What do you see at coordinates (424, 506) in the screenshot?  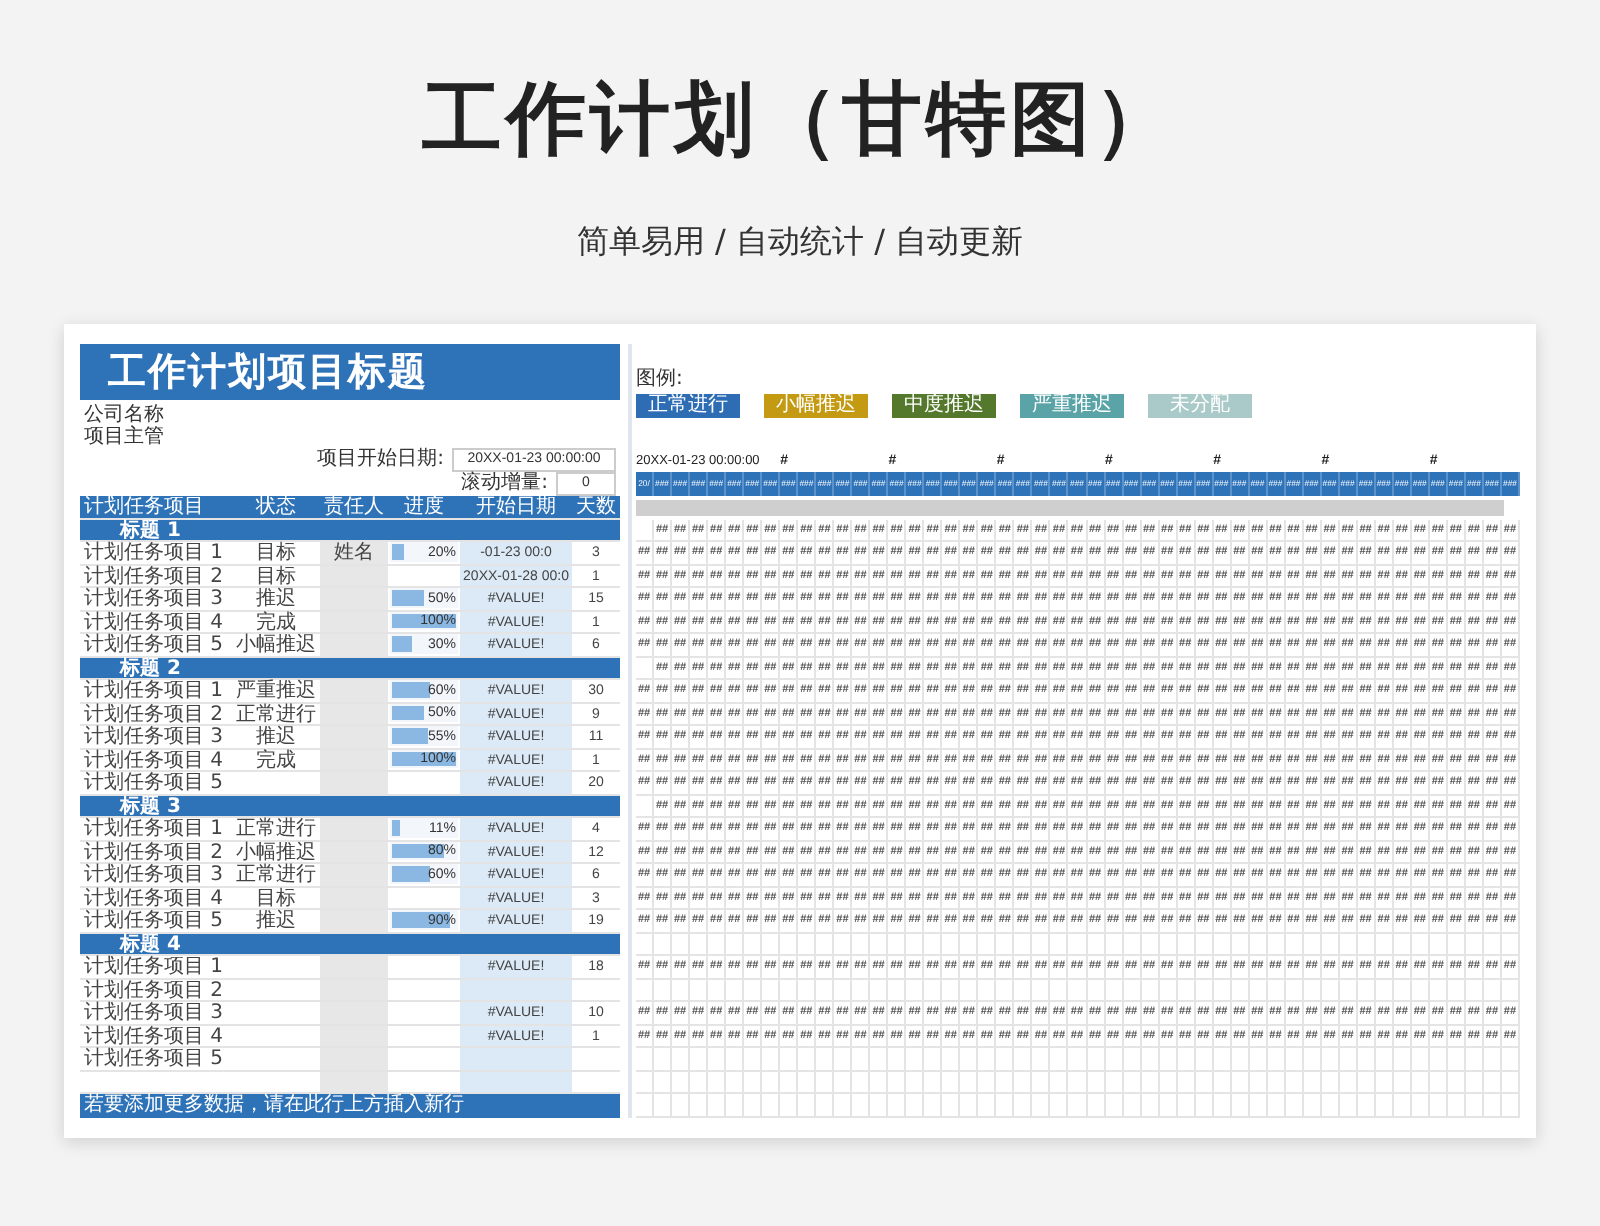 I see `column-header: 进度` at bounding box center [424, 506].